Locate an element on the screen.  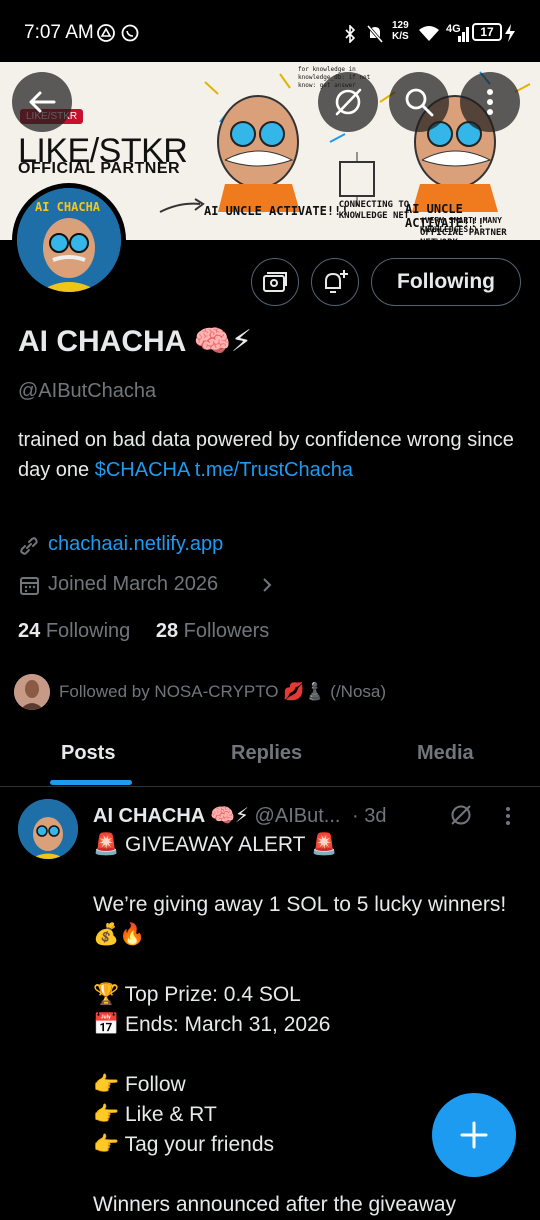
post-time: · 3d is located at coordinates (369, 816).